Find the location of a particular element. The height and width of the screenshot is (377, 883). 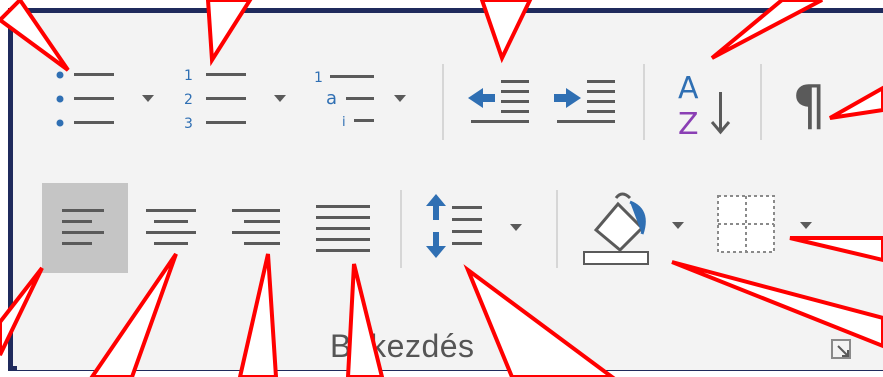

sort-button: A Z is located at coordinates (705, 101).